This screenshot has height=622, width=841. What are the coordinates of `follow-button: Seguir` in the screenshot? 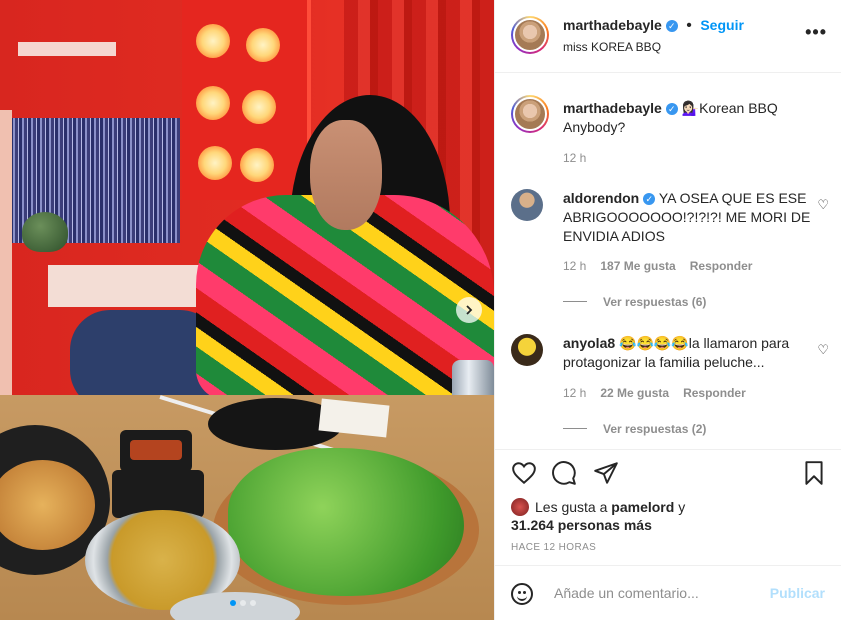 It's located at (722, 25).